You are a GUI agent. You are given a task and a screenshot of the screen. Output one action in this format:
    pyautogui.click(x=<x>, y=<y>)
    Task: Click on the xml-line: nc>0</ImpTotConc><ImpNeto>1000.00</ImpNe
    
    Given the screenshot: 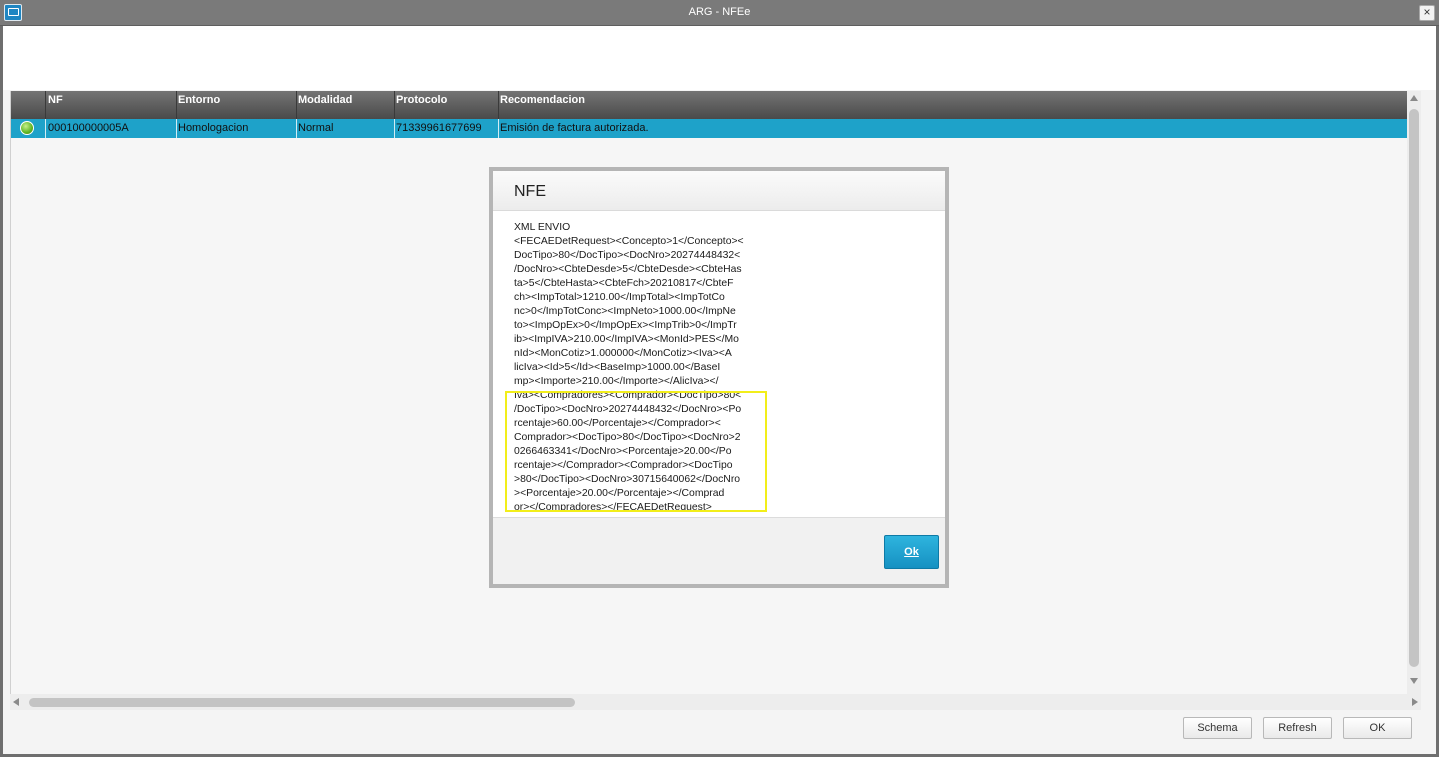 What is the action you would take?
    pyautogui.click(x=625, y=311)
    